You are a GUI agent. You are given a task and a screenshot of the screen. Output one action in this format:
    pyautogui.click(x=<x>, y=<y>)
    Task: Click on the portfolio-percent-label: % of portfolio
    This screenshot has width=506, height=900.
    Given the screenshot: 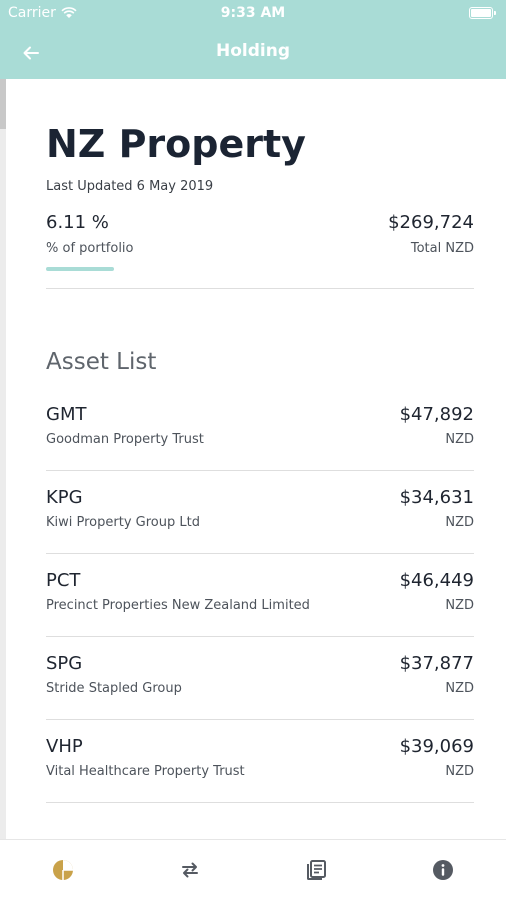 What is the action you would take?
    pyautogui.click(x=90, y=248)
    